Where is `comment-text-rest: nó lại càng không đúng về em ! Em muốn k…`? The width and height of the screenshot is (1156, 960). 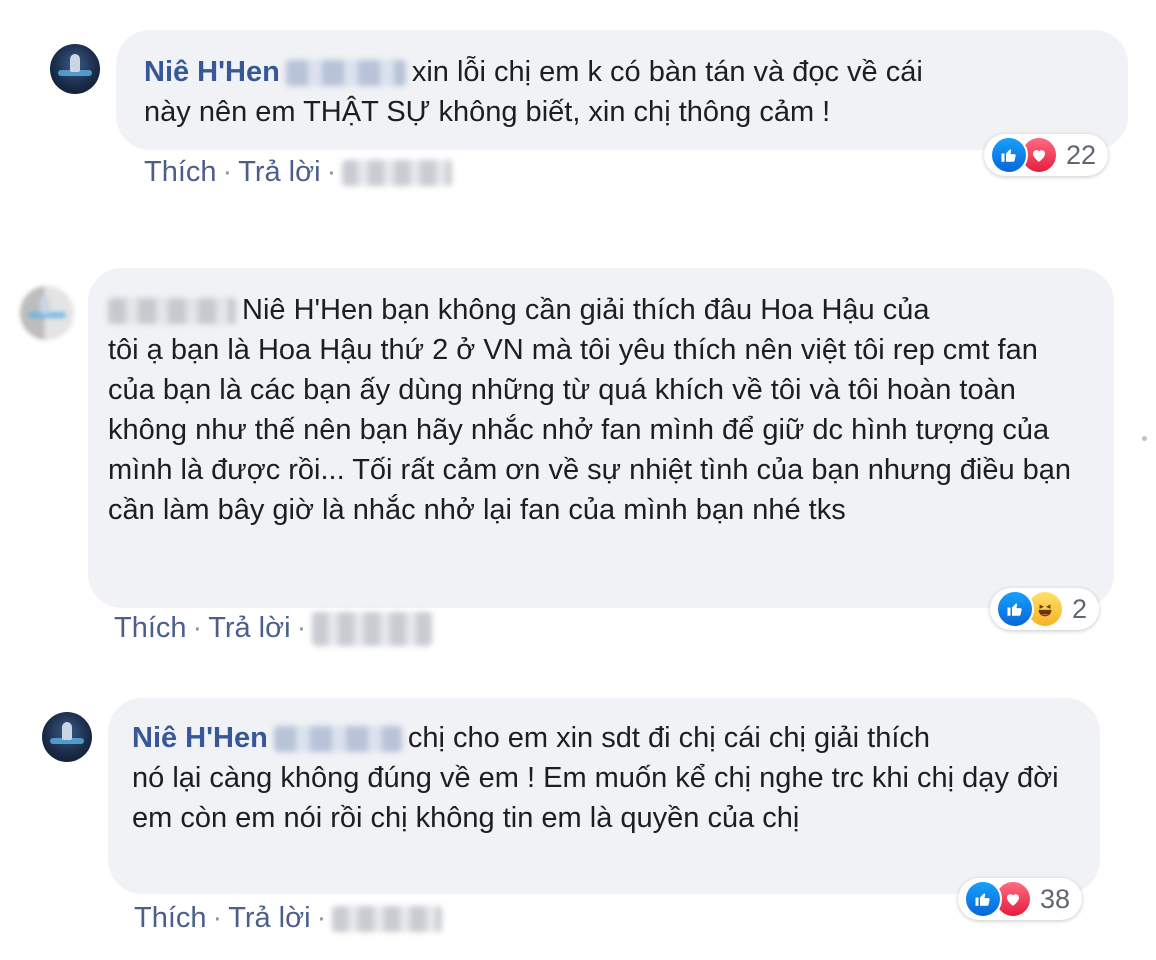
comment-text-rest: nó lại càng không đúng về em ! Em muốn k… is located at coordinates (595, 798).